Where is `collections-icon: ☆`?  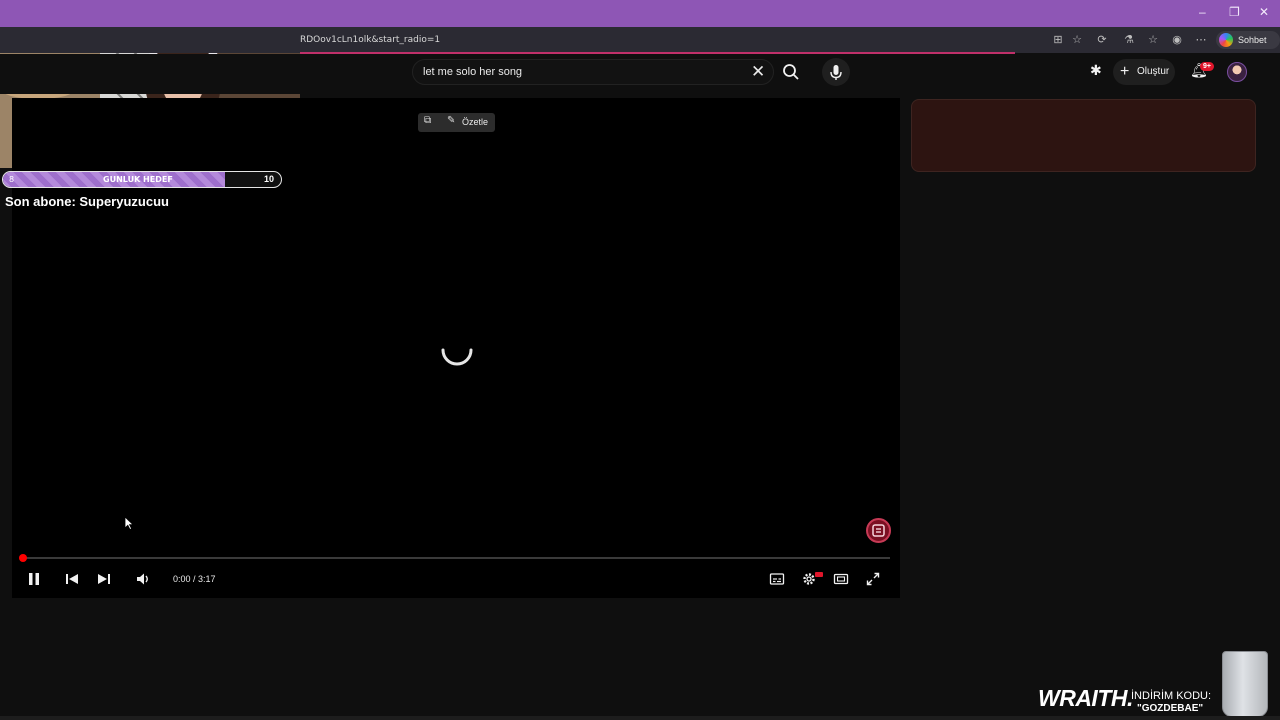 collections-icon: ☆ is located at coordinates (1153, 40).